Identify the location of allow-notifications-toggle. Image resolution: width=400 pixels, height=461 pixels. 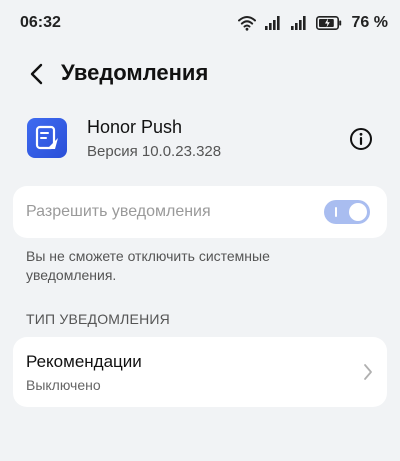
(347, 212).